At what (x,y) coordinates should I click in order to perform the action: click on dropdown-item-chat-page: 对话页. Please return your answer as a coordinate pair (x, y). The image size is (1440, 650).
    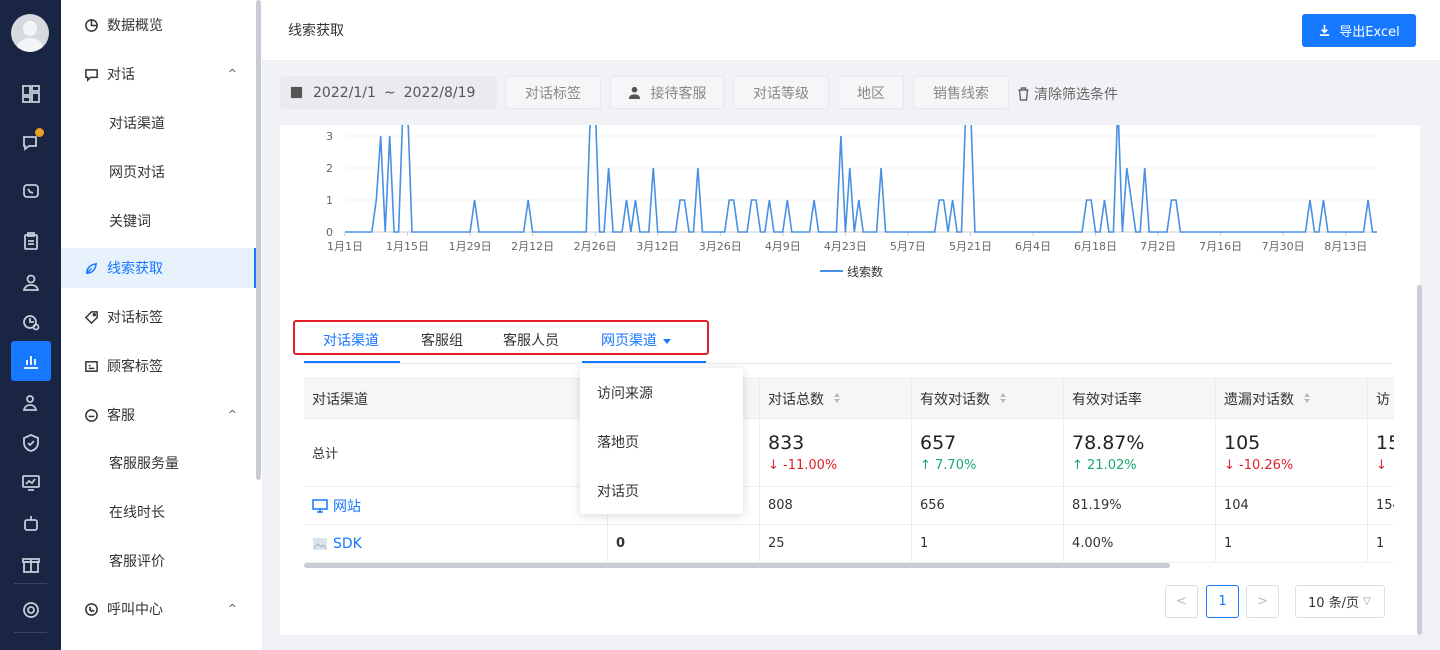
    Looking at the image, I should click on (618, 491).